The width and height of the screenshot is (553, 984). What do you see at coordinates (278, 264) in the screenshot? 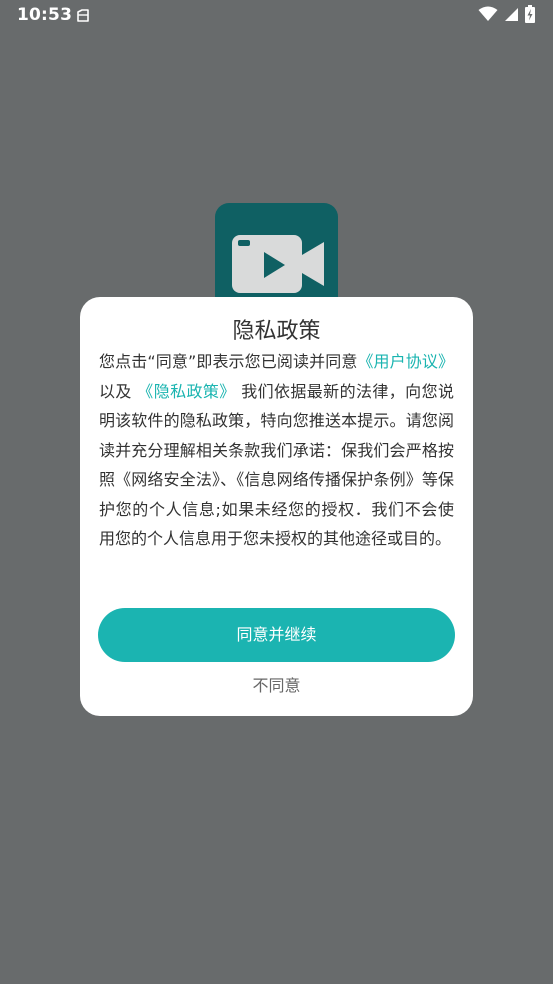
I see `video-camera-icon` at bounding box center [278, 264].